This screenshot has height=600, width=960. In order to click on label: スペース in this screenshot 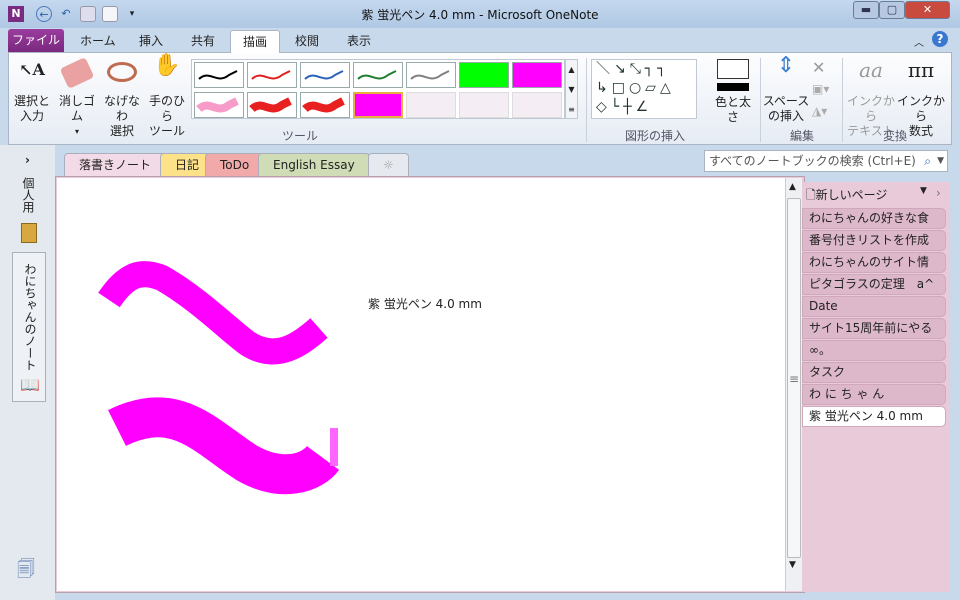, I will do `click(786, 101)`.